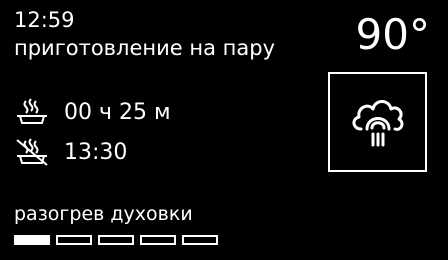 This screenshot has height=260, width=448. What do you see at coordinates (103, 214) in the screenshot?
I see `status-label: разогрев духовки` at bounding box center [103, 214].